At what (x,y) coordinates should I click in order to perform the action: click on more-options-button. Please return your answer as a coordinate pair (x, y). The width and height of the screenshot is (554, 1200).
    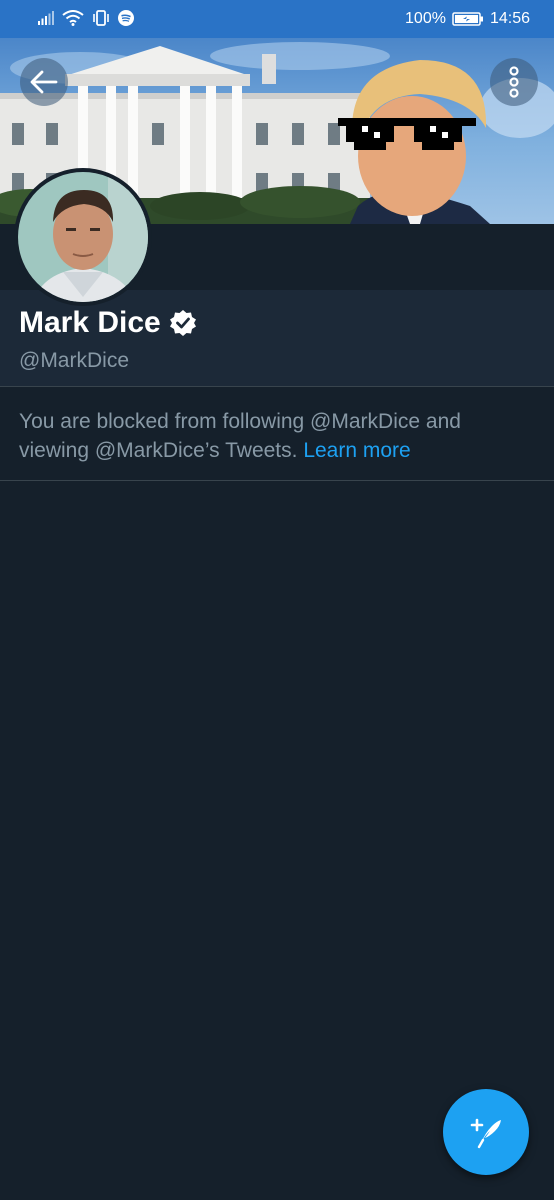
    Looking at the image, I should click on (514, 82).